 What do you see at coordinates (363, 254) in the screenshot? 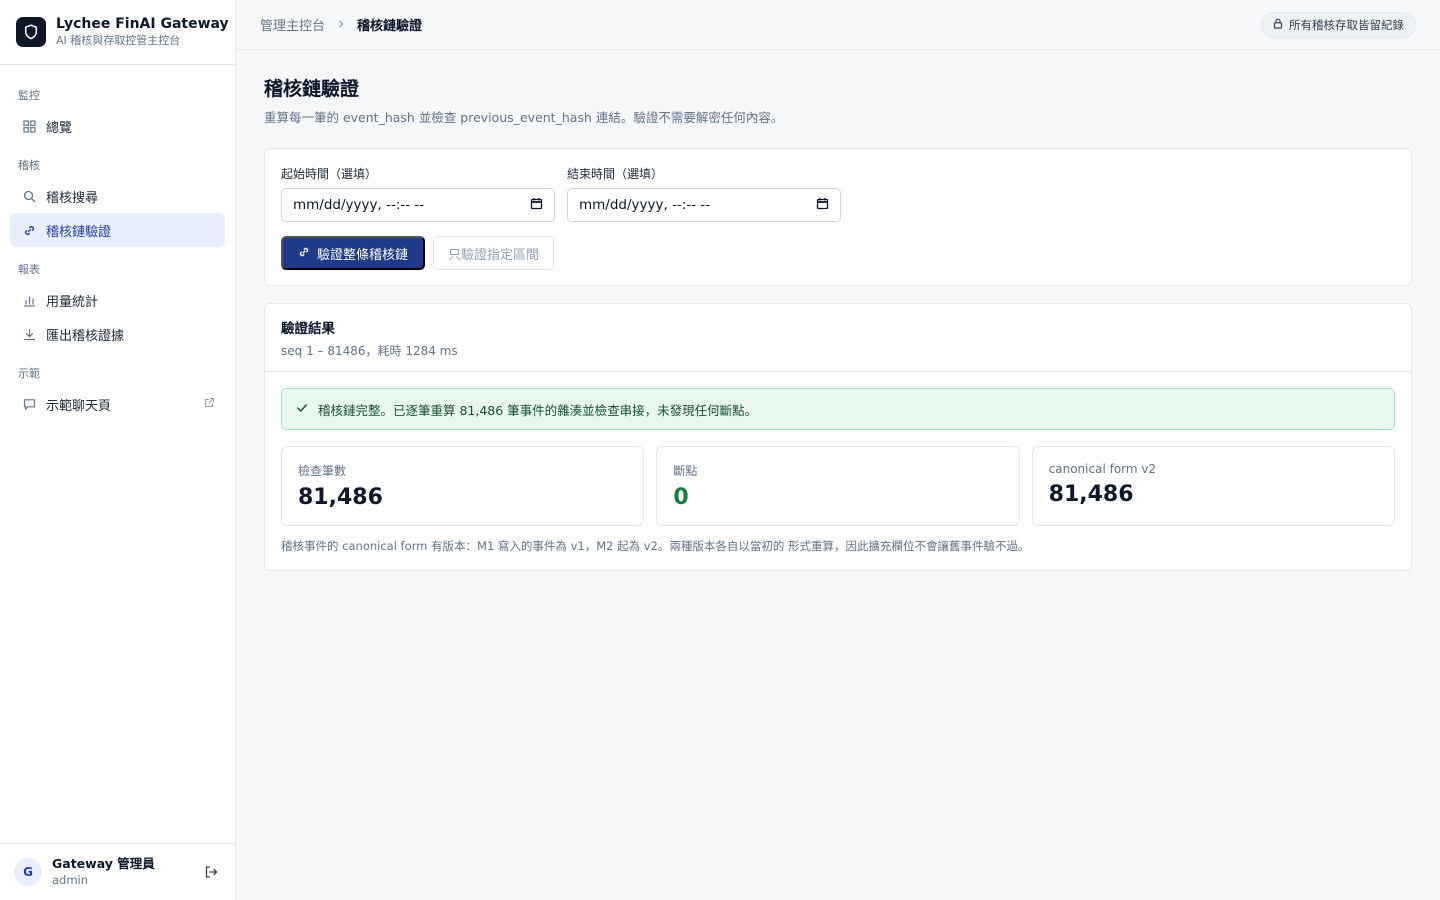
I see `verify-full-chain-label: 驗證整條稽核鏈` at bounding box center [363, 254].